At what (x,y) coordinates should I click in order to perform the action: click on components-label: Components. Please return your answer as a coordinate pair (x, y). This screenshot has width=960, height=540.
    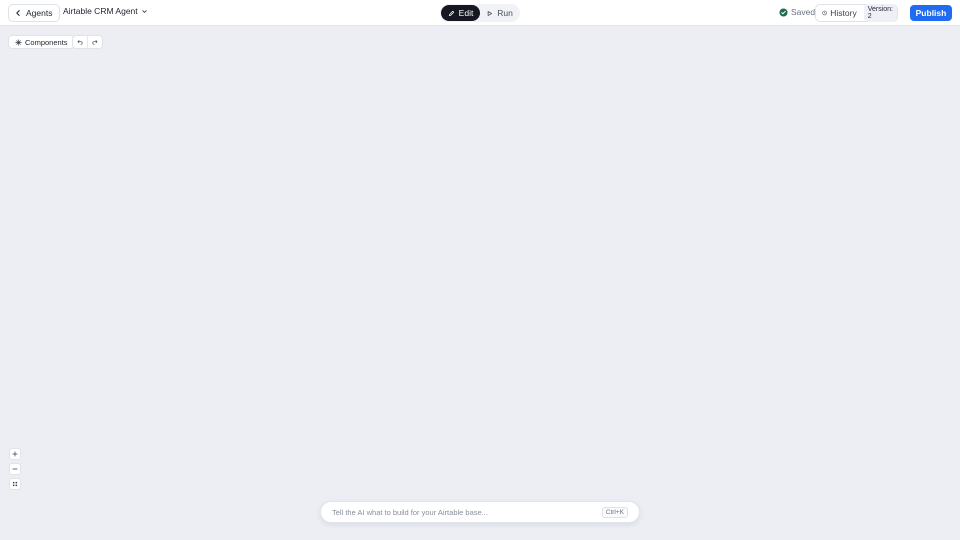
    Looking at the image, I should click on (46, 42).